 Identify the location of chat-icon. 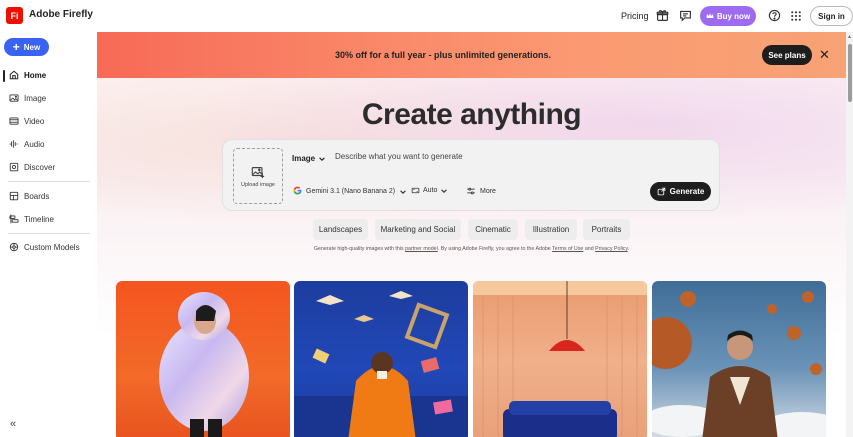
(686, 16).